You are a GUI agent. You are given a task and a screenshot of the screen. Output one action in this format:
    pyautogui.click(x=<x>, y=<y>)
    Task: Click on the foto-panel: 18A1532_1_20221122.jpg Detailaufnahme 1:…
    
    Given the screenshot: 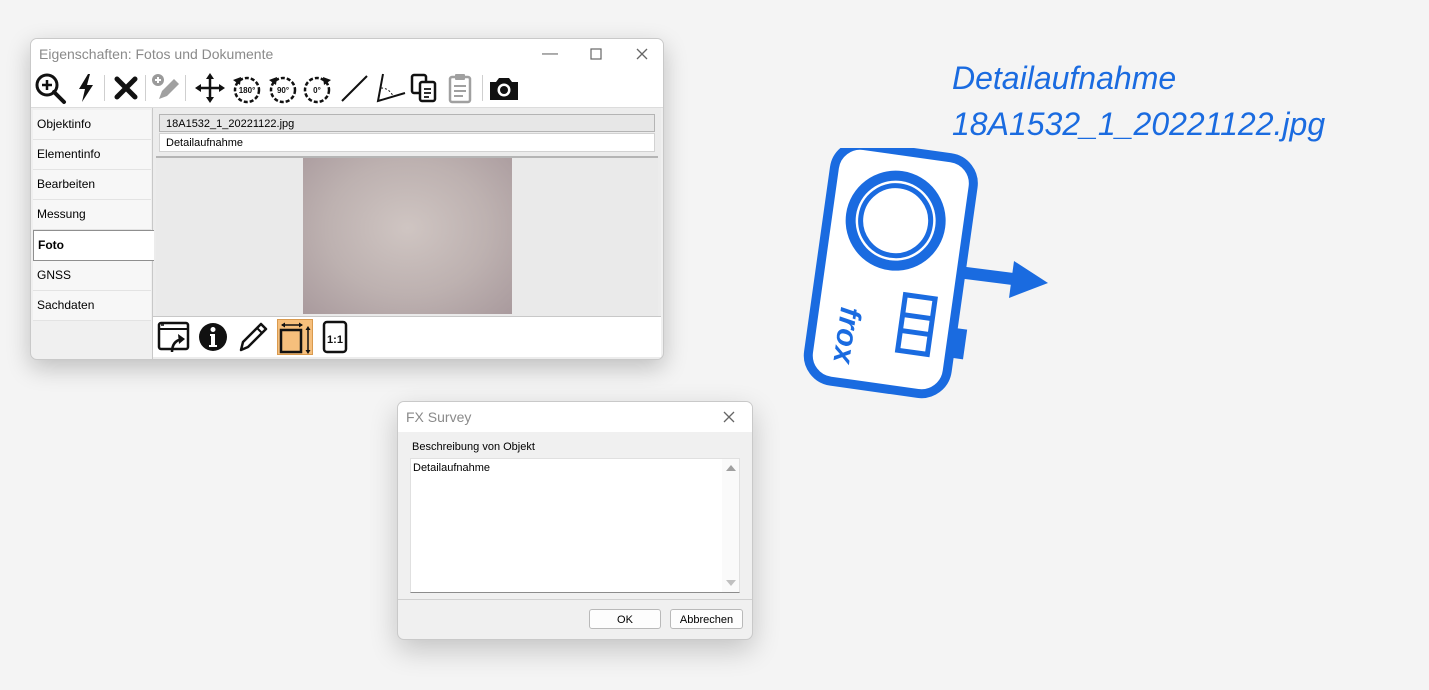 What is the action you would take?
    pyautogui.click(x=406, y=233)
    